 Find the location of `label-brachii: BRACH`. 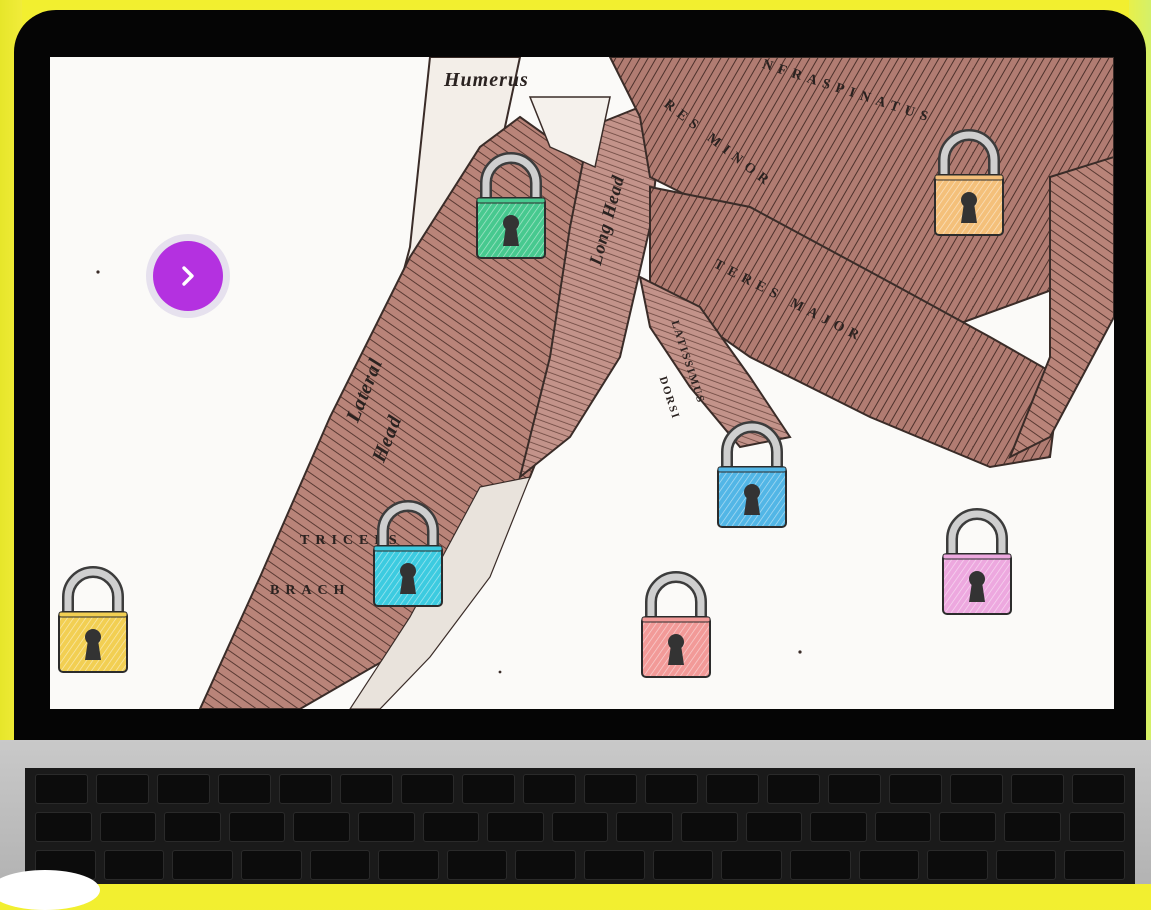

label-brachii: BRACH is located at coordinates (310, 590).